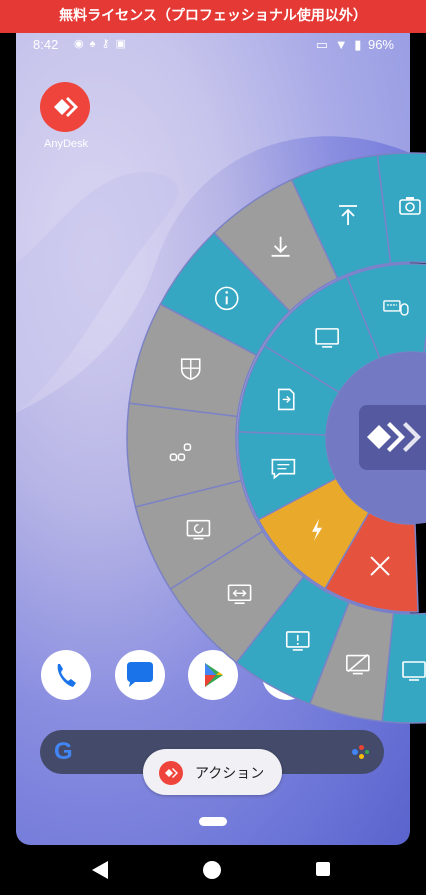  I want to click on home-indicator, so click(213, 821).